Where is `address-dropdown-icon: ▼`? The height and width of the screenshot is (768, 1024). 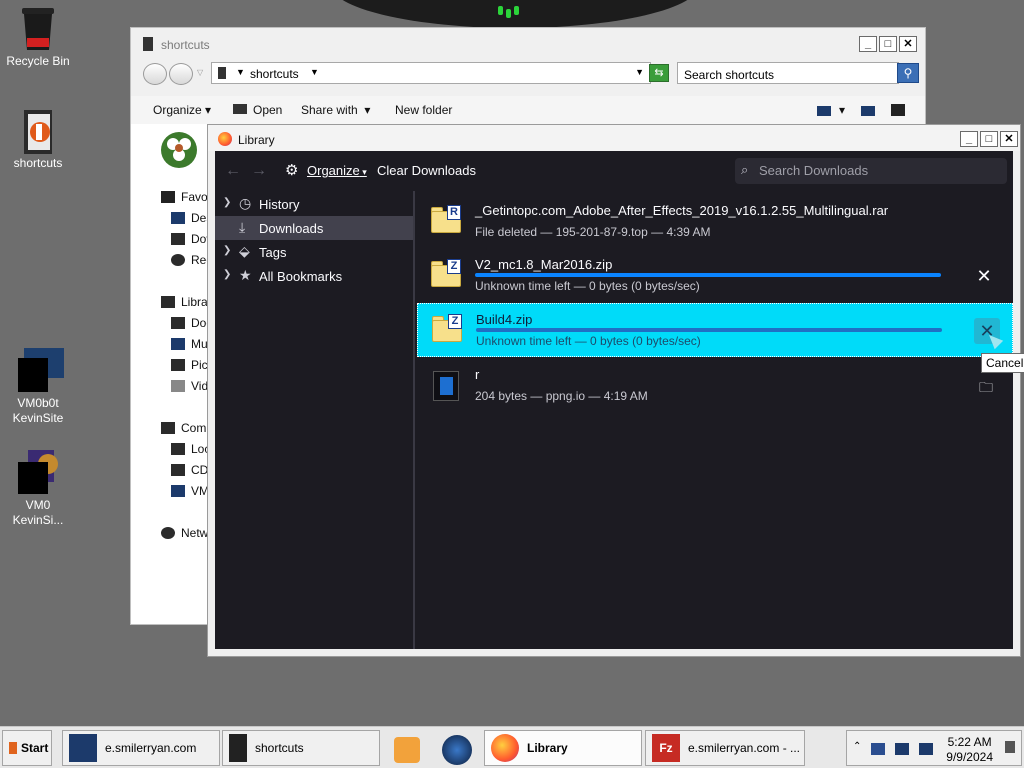
address-dropdown-icon: ▼ is located at coordinates (639, 72).